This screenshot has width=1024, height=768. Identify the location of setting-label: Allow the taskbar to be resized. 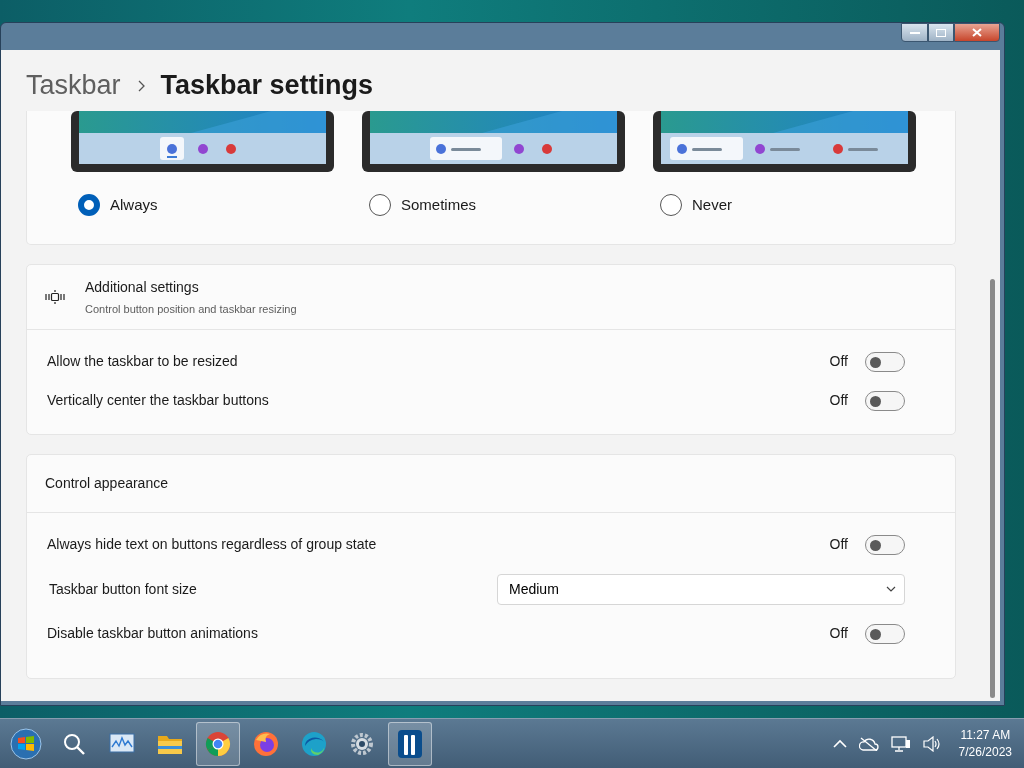
(143, 361).